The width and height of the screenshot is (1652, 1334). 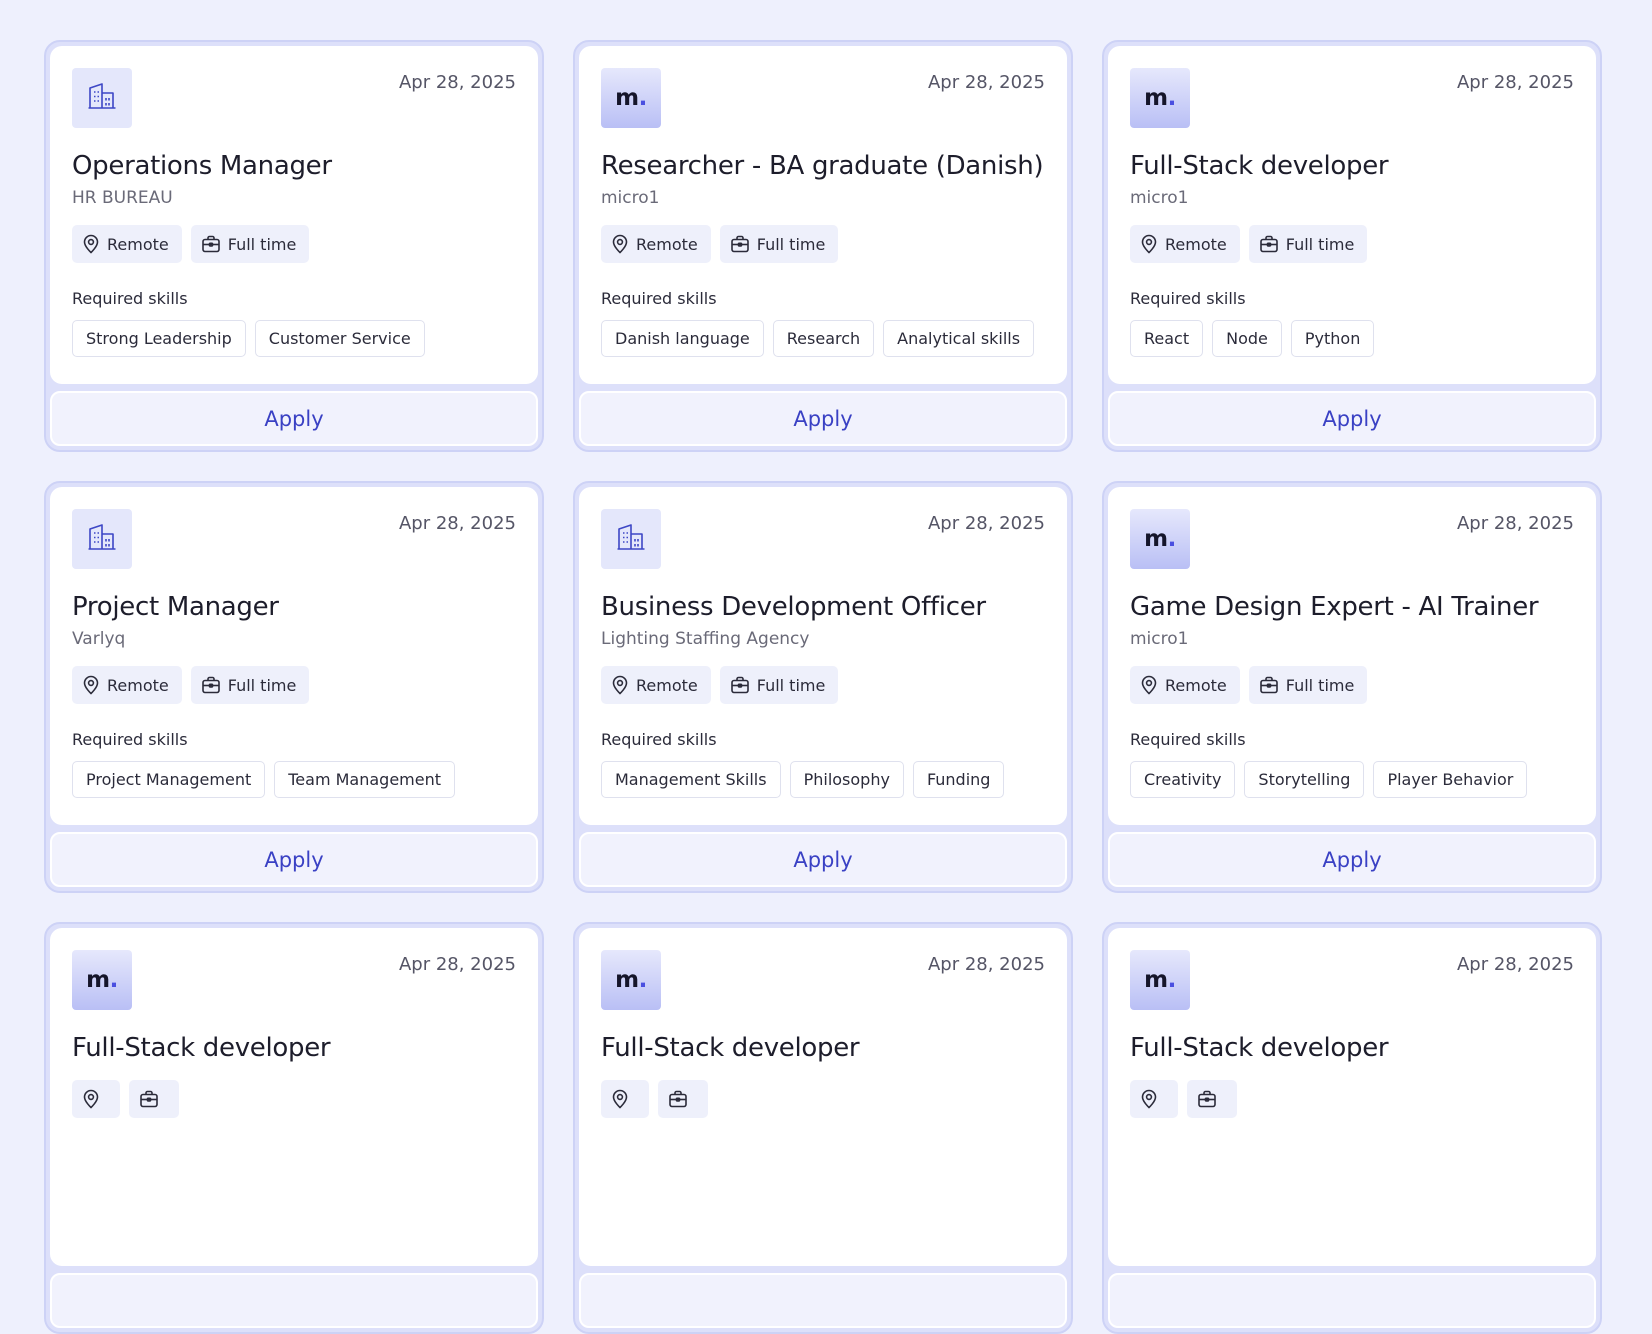 I want to click on job-title: Game Design Expert - AI Trainer, so click(x=1352, y=607).